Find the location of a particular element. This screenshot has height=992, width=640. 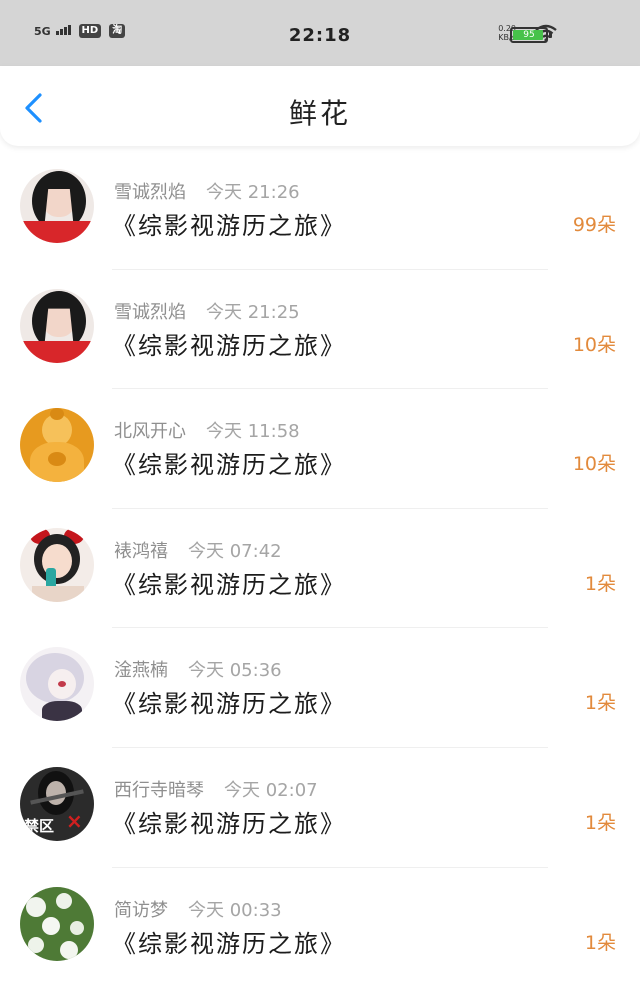

list-item: 禁区 × 西行寺暗琴 今天 02:07 《综影视游历之旅》 1朵 is located at coordinates (320, 808).